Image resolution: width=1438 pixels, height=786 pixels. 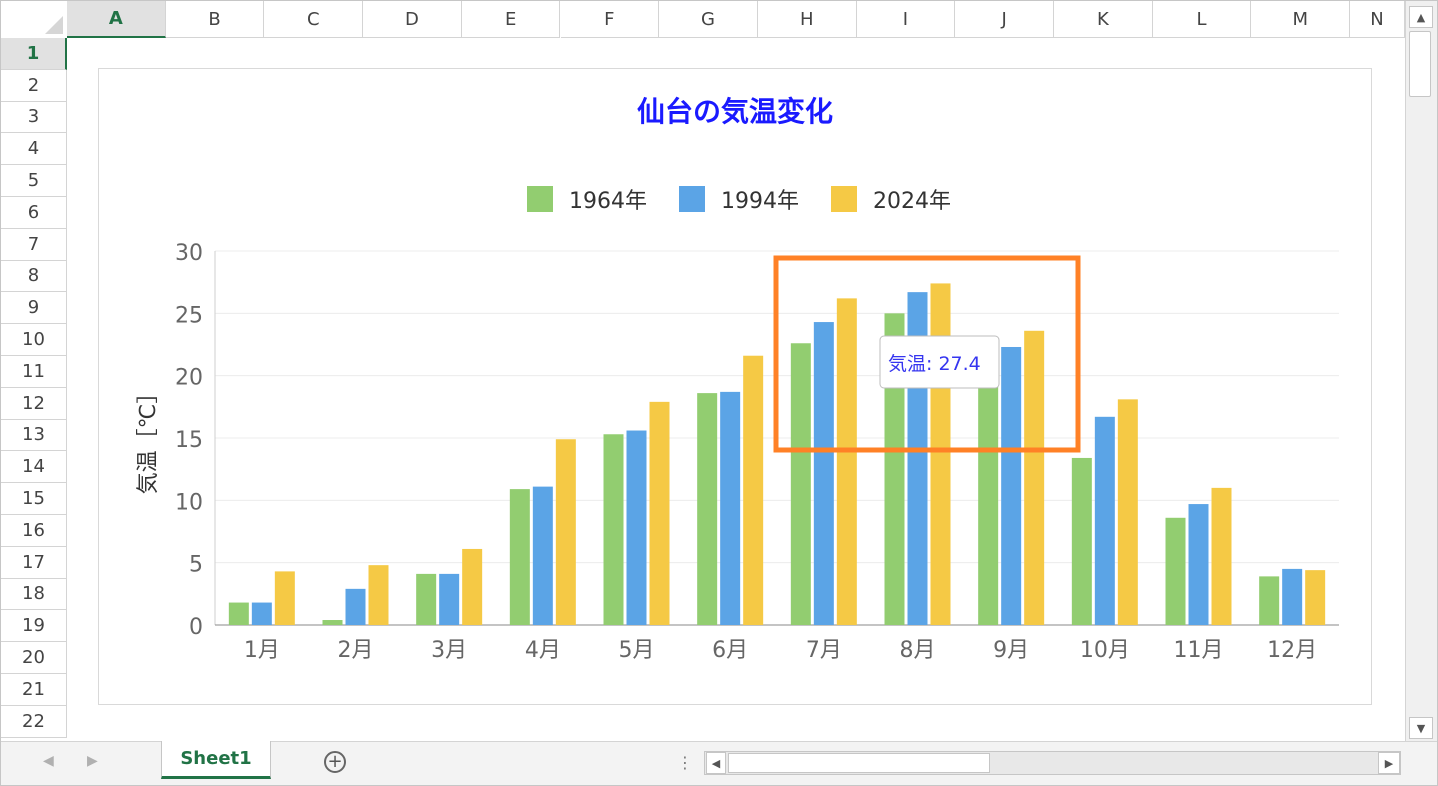 I want to click on scroll-up-button: ▲, so click(x=1421, y=17).